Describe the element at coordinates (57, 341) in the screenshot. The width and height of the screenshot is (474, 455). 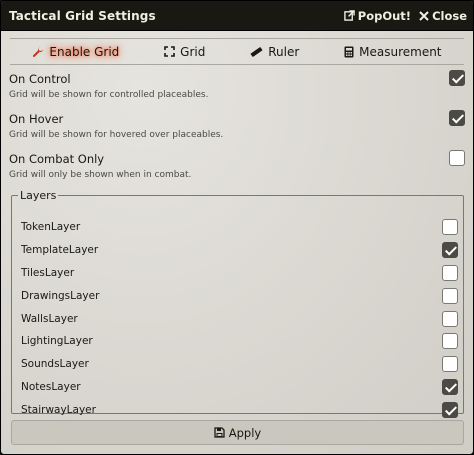
I see `layer-label: LightingLayer` at that location.